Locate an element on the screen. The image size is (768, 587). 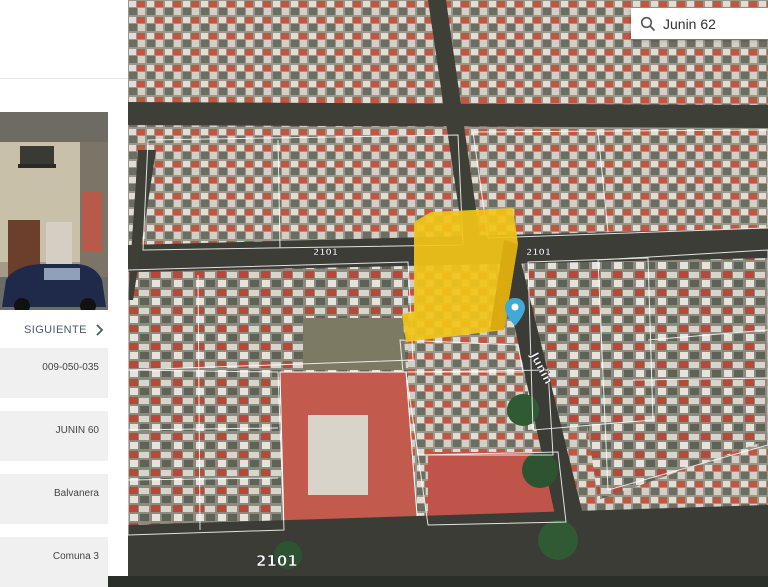
field-parcel-id: 009-050-035 is located at coordinates (54, 373).